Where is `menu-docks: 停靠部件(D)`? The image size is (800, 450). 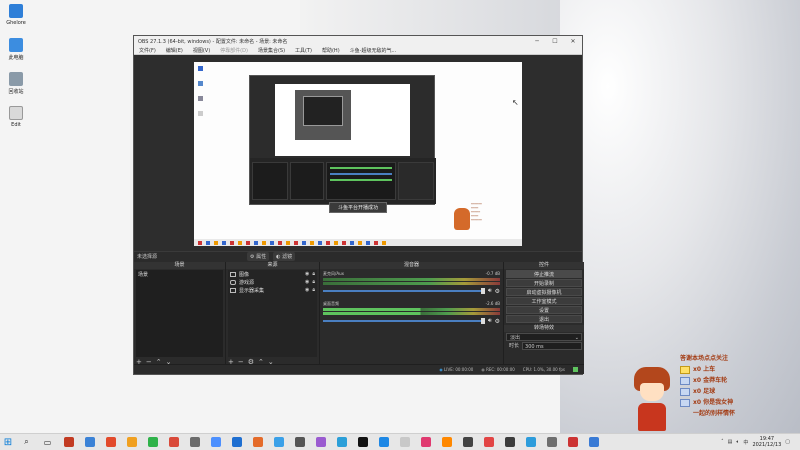 menu-docks: 停靠部件(D) is located at coordinates (234, 50).